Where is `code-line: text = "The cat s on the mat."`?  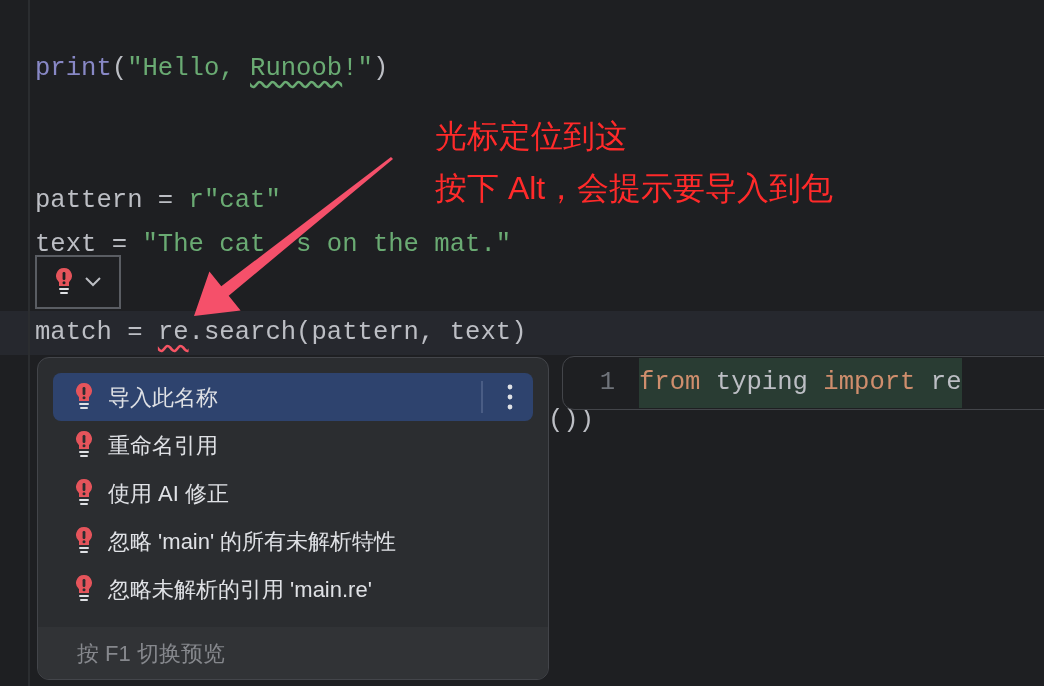
code-line: text = "The cat s on the mat." is located at coordinates (273, 244).